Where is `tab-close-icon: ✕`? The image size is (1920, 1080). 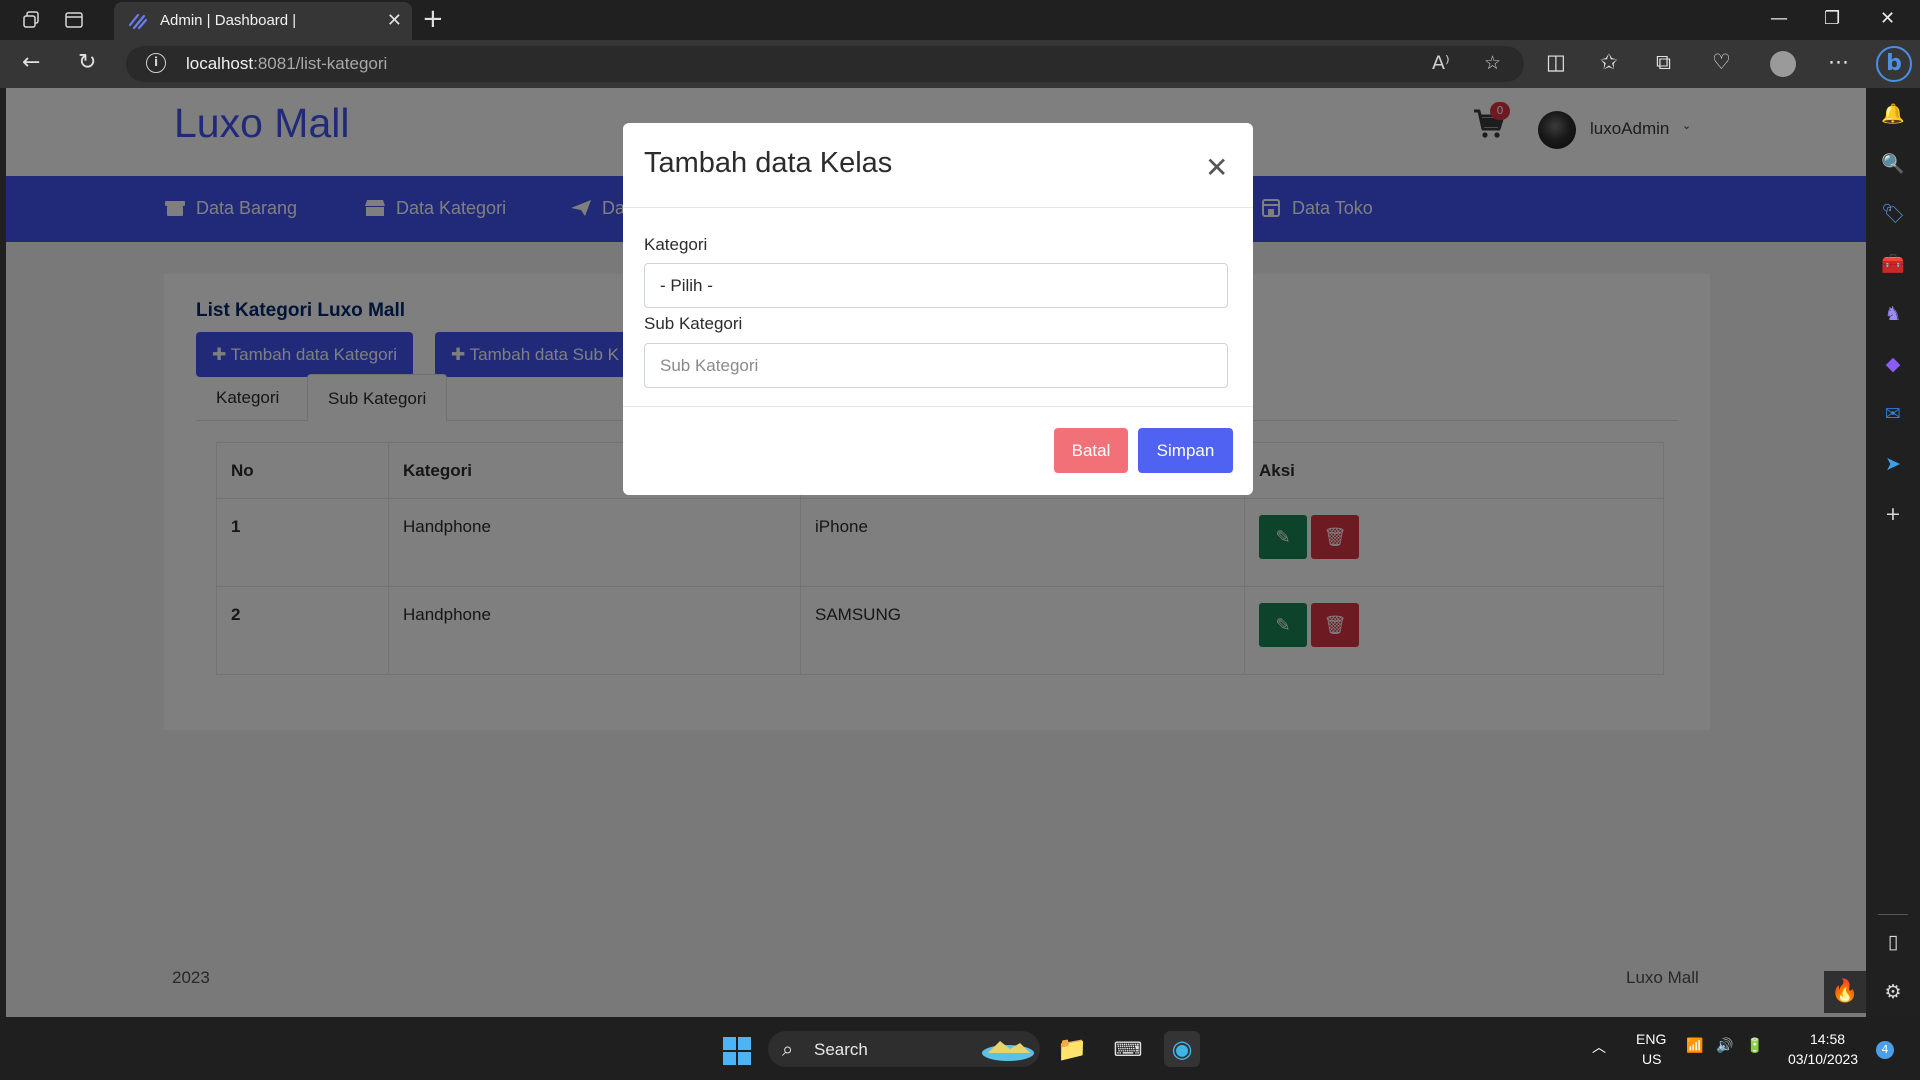 tab-close-icon: ✕ is located at coordinates (394, 20).